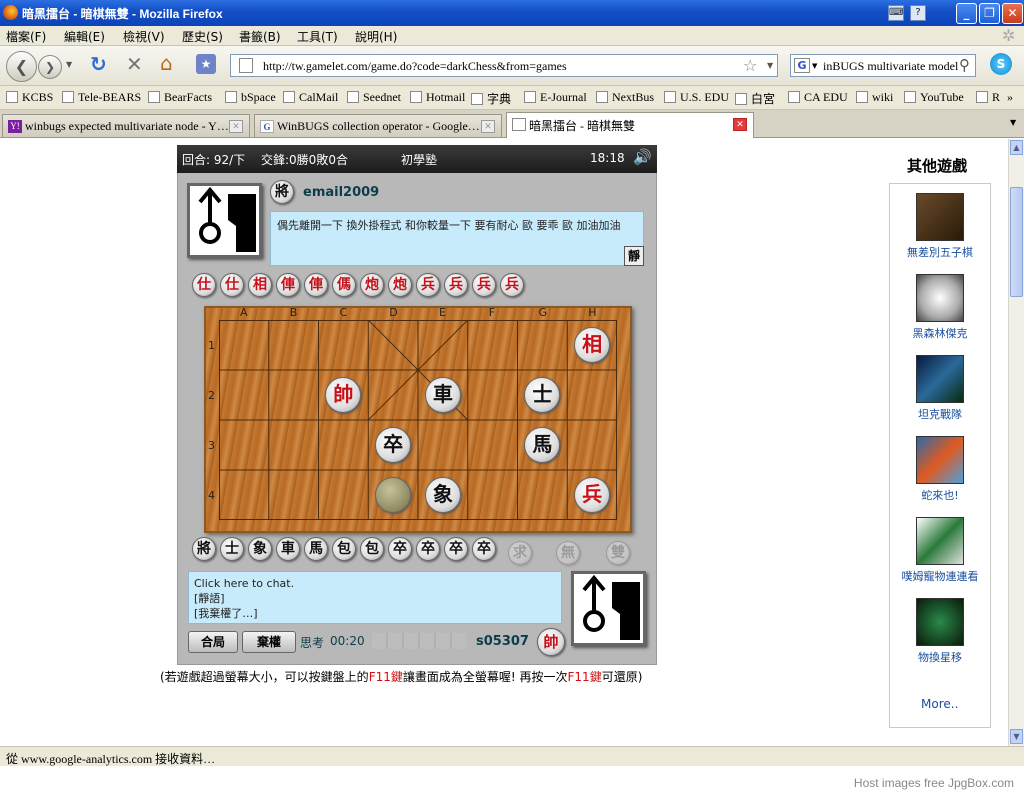 The image size is (1024, 798). I want to click on bookmark-wiki: wiki, so click(874, 97).